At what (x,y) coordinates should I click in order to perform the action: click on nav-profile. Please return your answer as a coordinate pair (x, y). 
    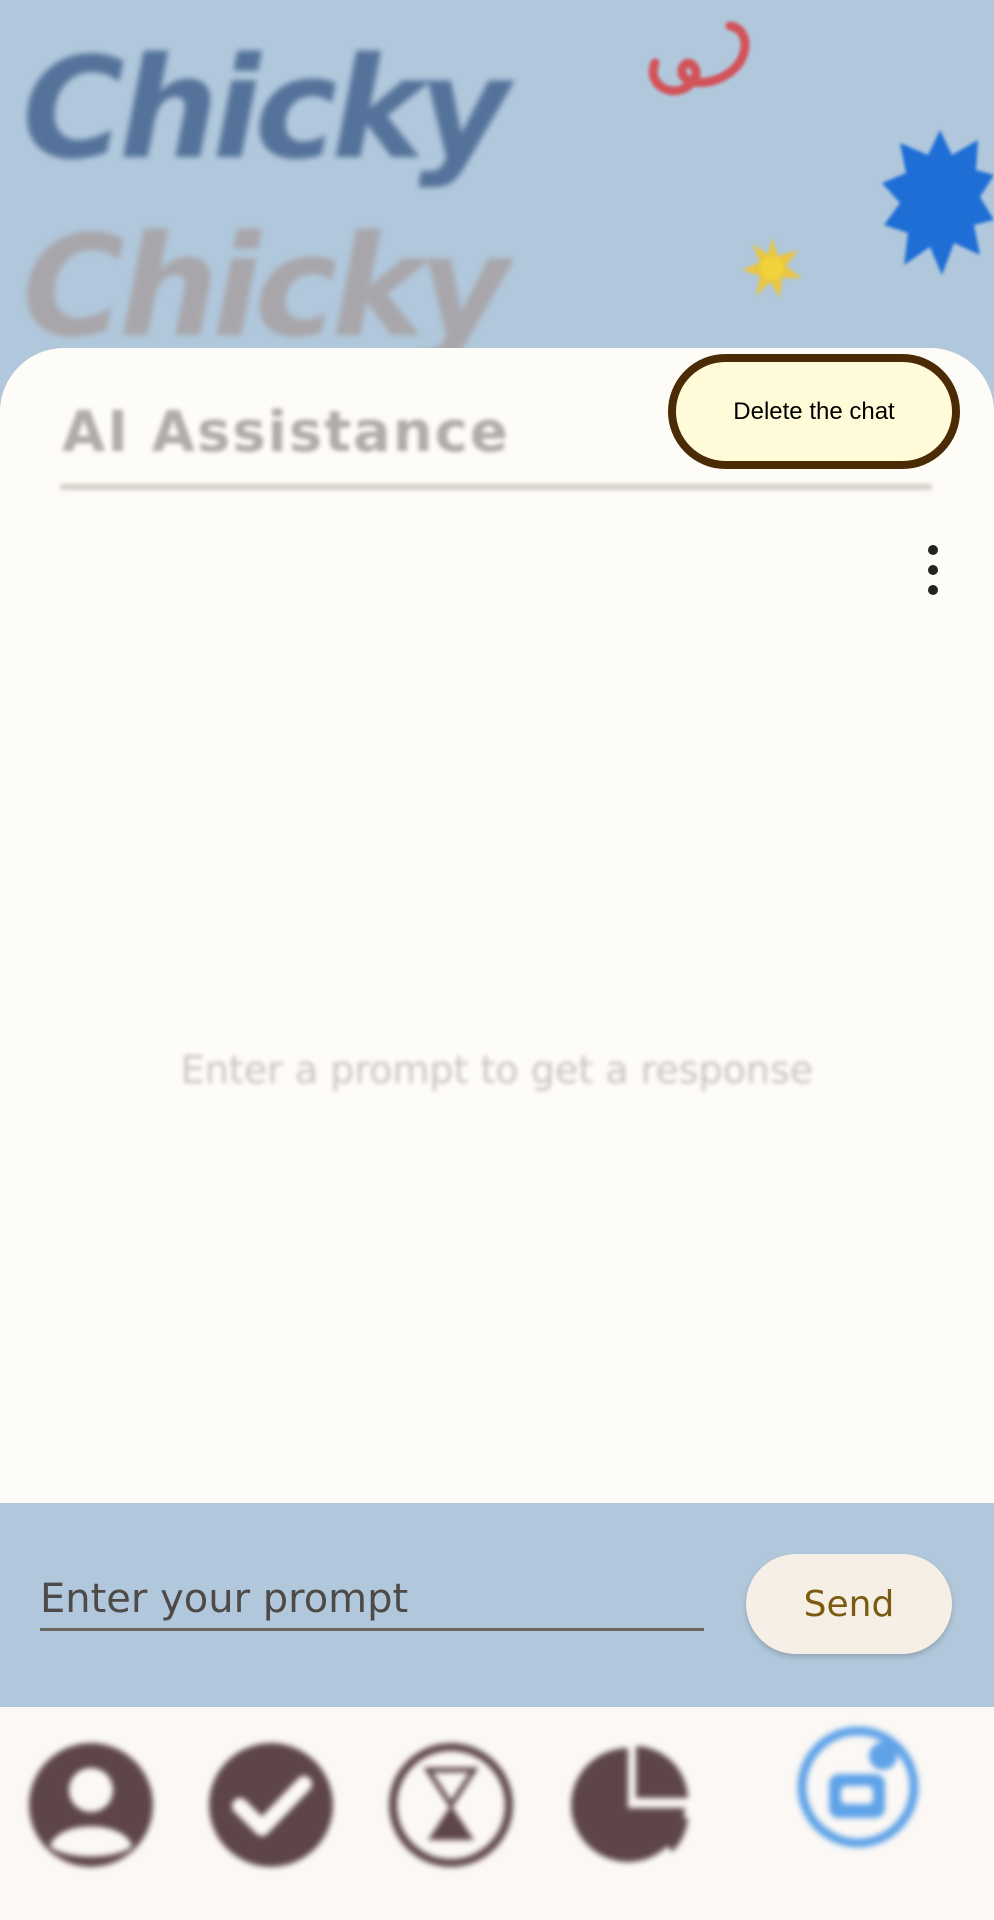
    Looking at the image, I should click on (91, 1805).